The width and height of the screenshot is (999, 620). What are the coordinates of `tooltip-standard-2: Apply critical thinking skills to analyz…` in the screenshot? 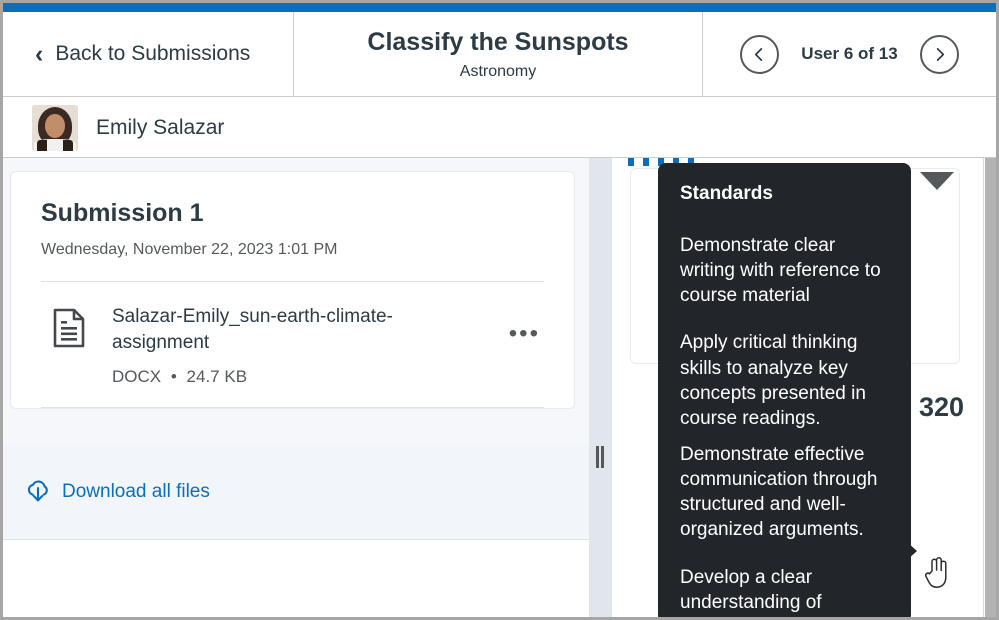 It's located at (773, 381).